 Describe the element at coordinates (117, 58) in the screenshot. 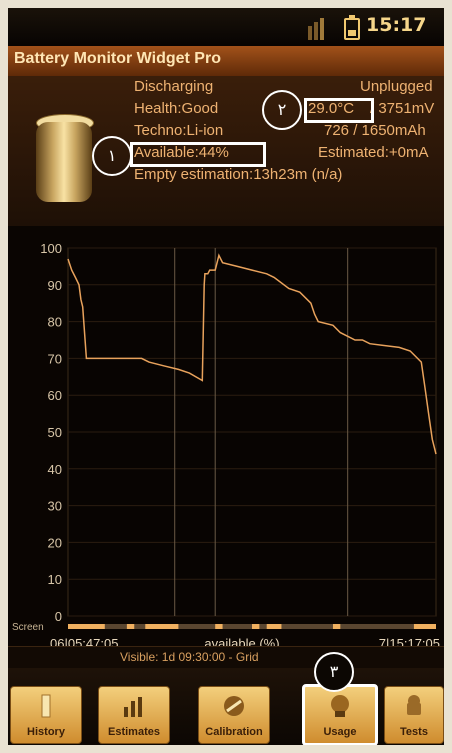

I see `app-title: Battery Monitor Widget Pro` at that location.